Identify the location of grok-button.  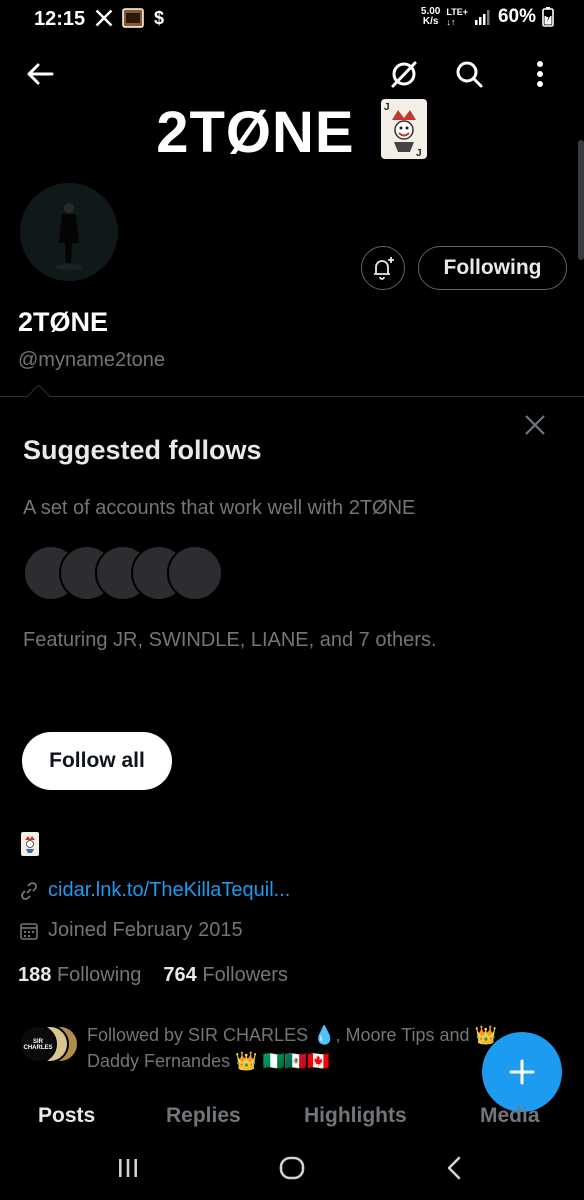
(404, 74).